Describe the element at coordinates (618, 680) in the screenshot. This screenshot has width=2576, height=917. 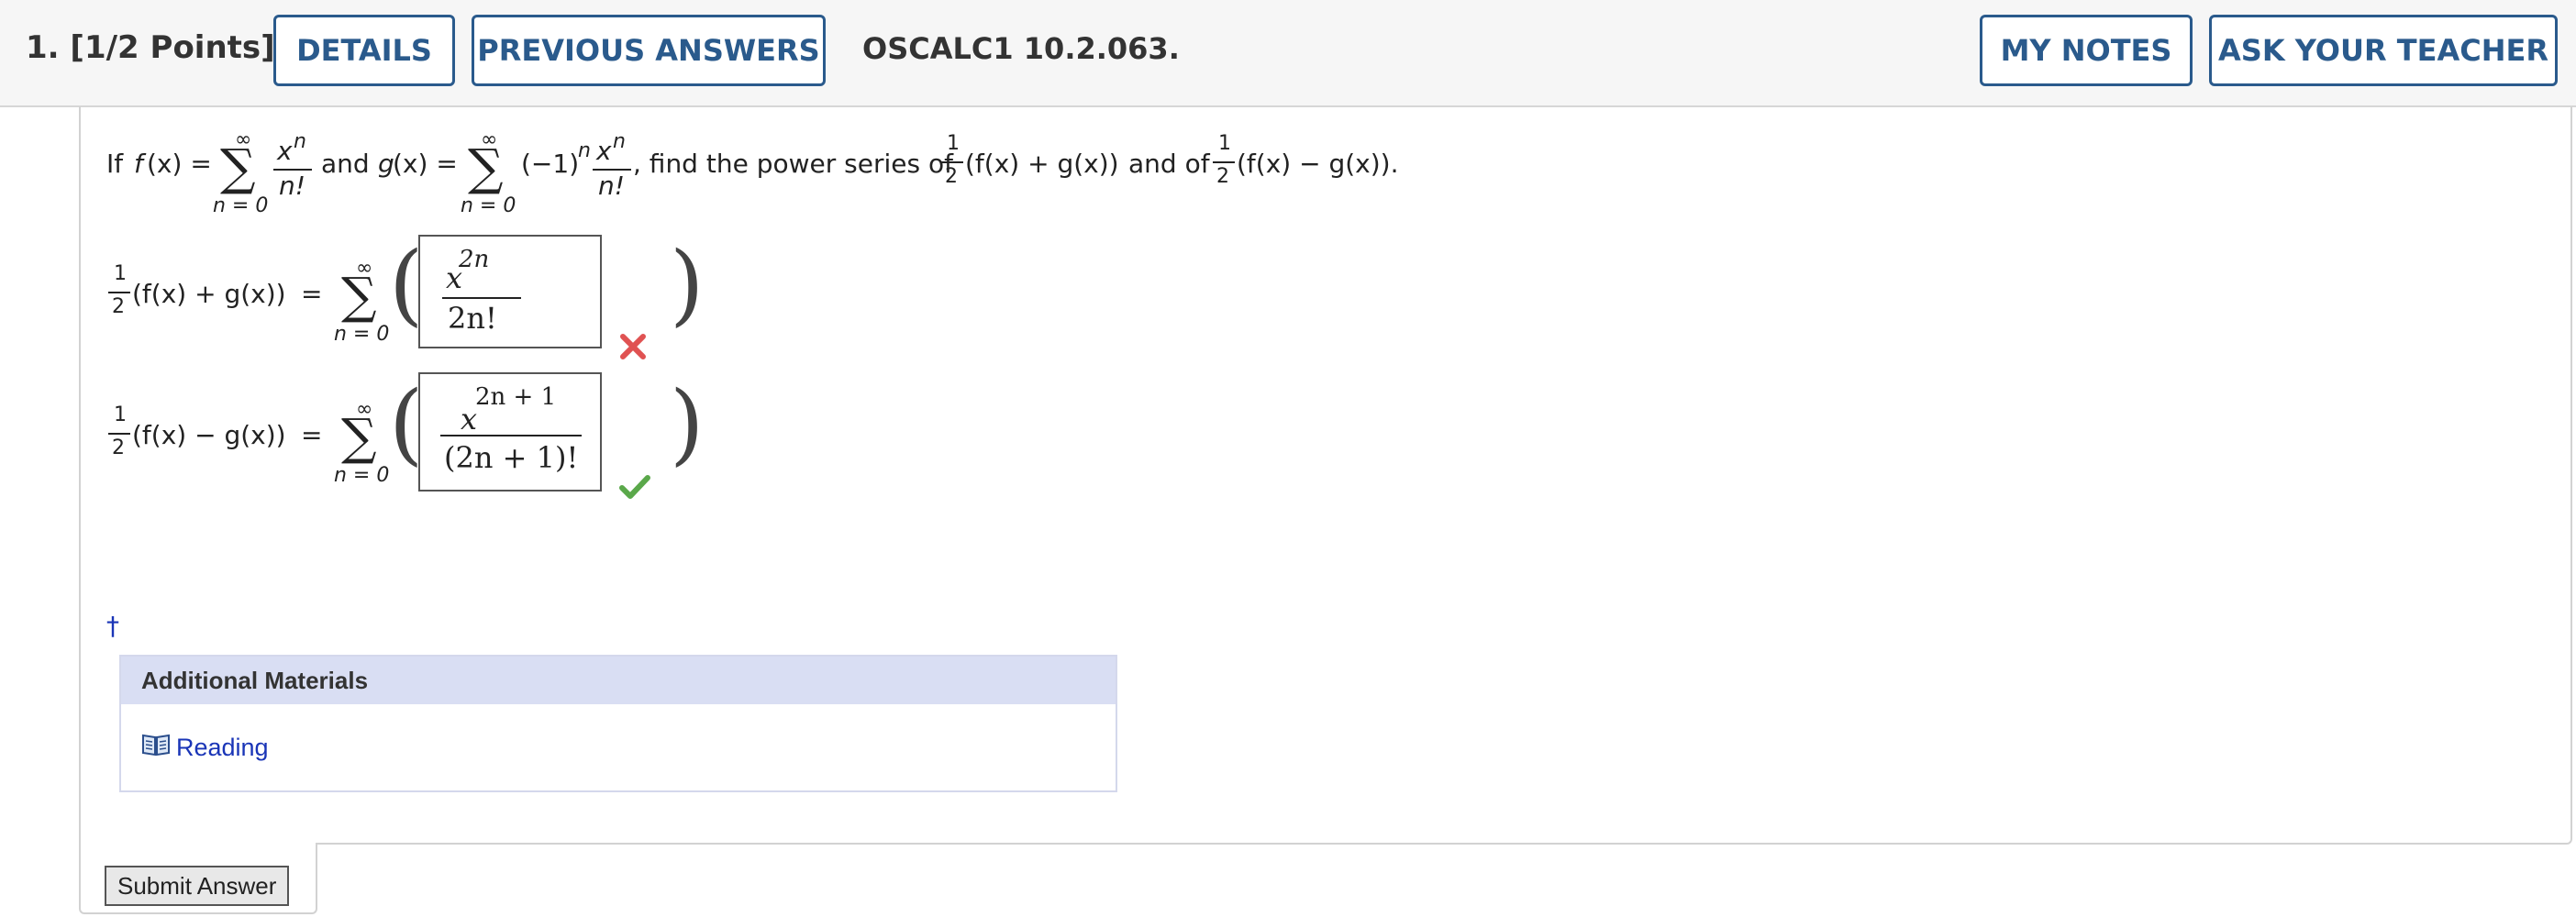
I see `additional-materials-title: Additional Materials` at that location.